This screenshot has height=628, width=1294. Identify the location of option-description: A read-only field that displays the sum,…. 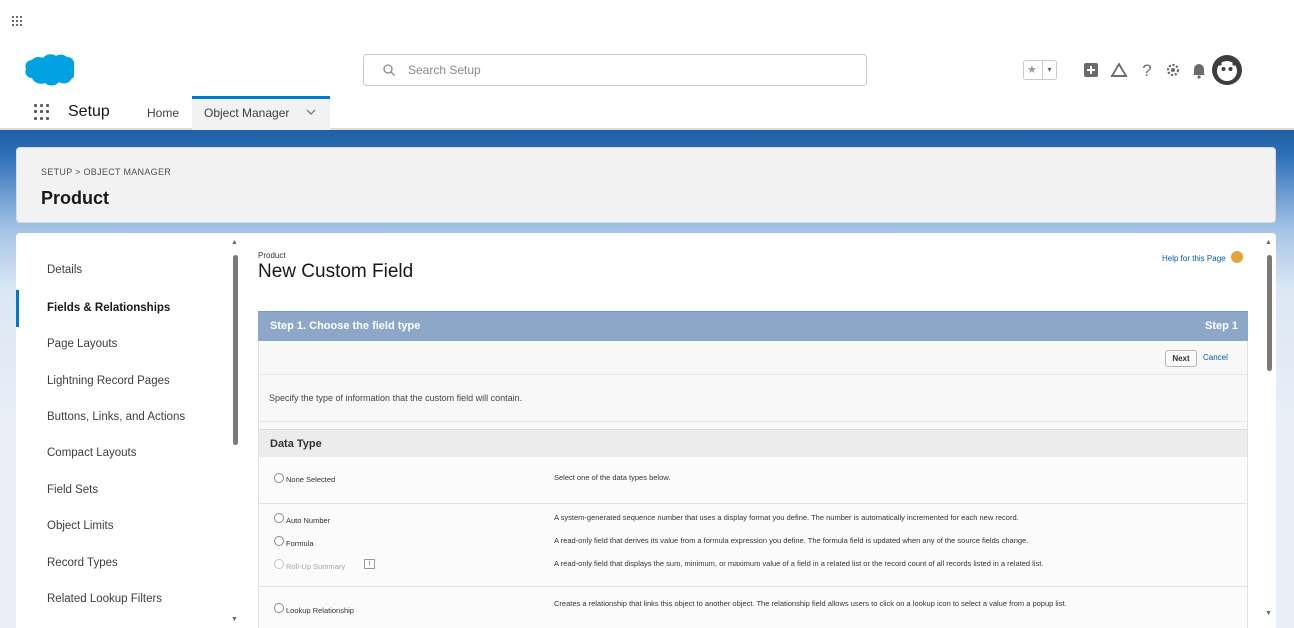
(799, 563).